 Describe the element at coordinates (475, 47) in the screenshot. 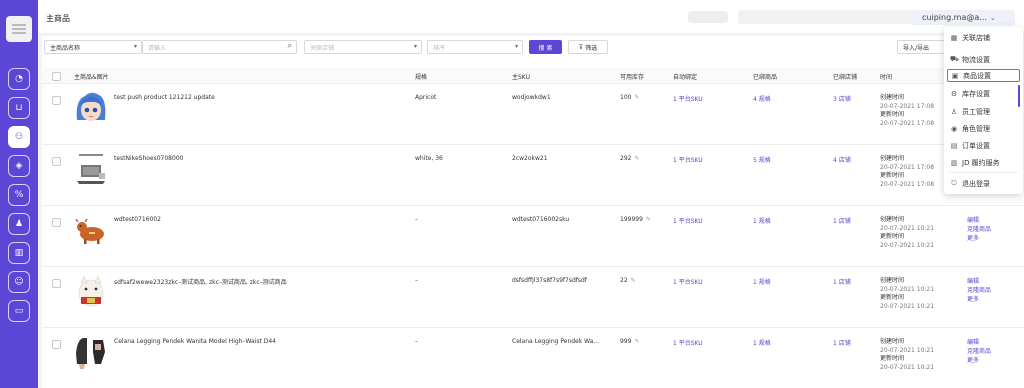

I see `sort-select: 排序 ▾` at that location.